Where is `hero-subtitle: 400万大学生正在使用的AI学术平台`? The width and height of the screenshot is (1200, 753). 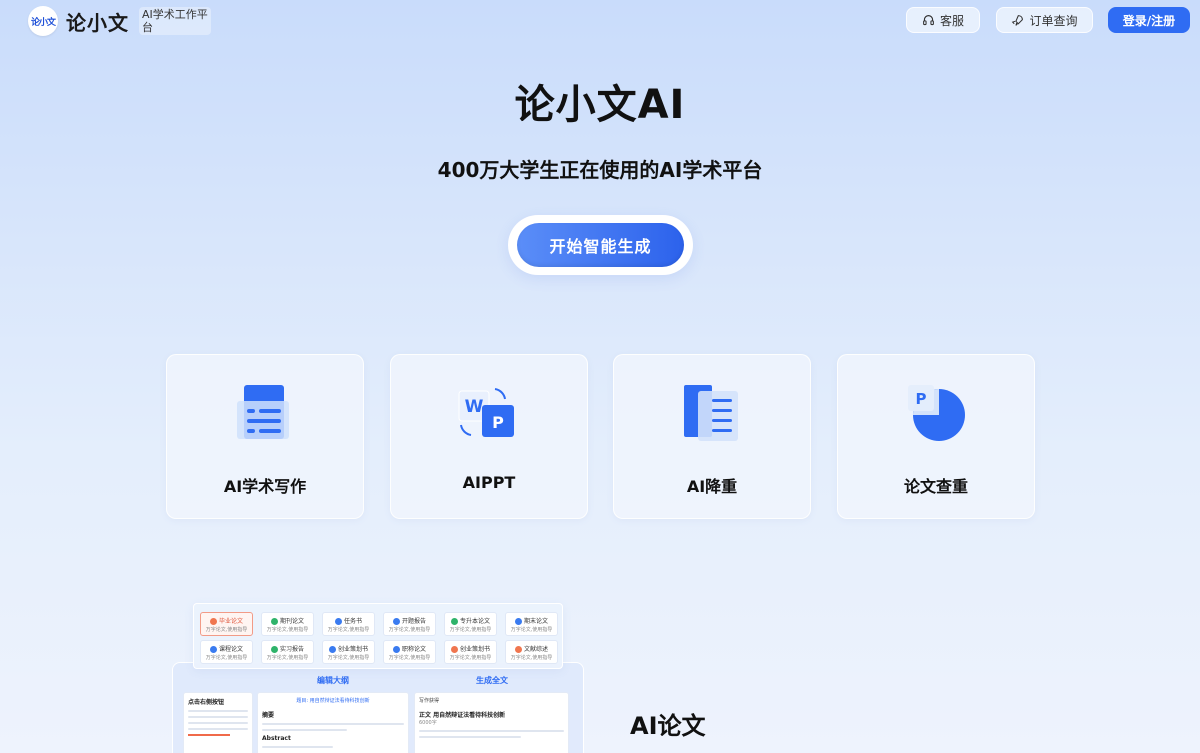 hero-subtitle: 400万大学生正在使用的AI学术平台 is located at coordinates (600, 170).